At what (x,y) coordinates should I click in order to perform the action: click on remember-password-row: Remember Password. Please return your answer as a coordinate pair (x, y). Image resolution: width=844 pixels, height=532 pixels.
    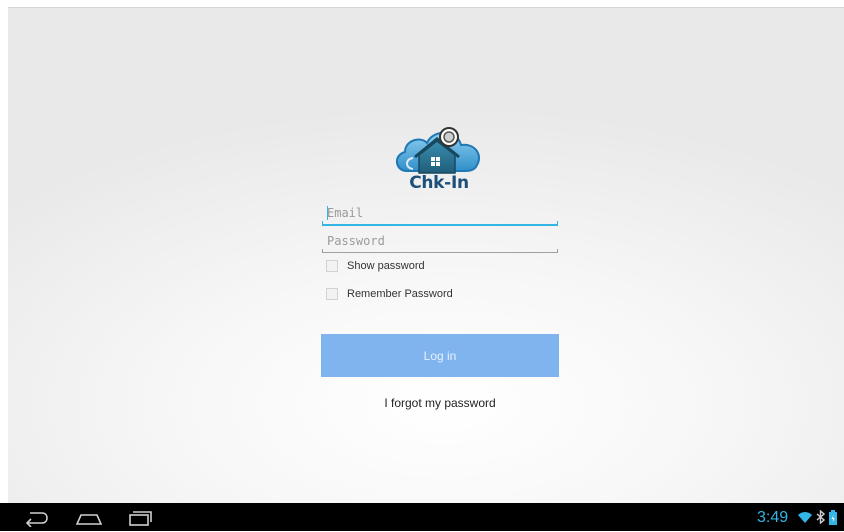
    Looking at the image, I should click on (389, 294).